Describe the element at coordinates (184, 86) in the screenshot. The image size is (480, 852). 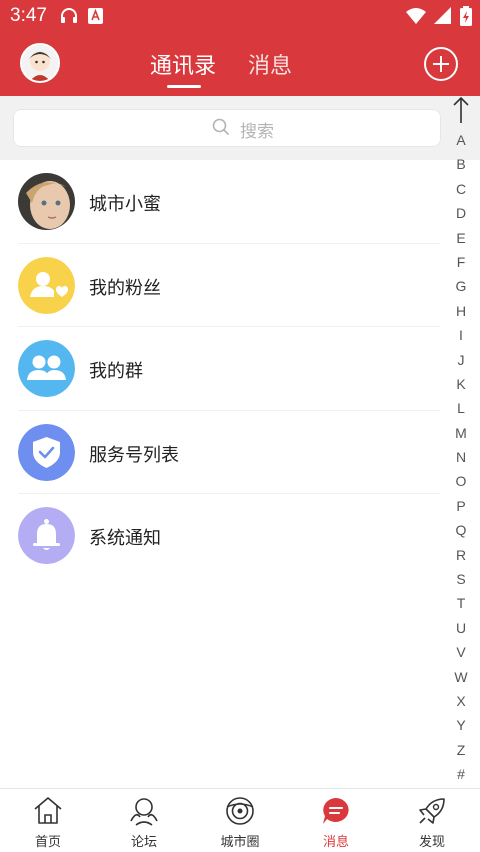
I see `tab-active-indicator` at that location.